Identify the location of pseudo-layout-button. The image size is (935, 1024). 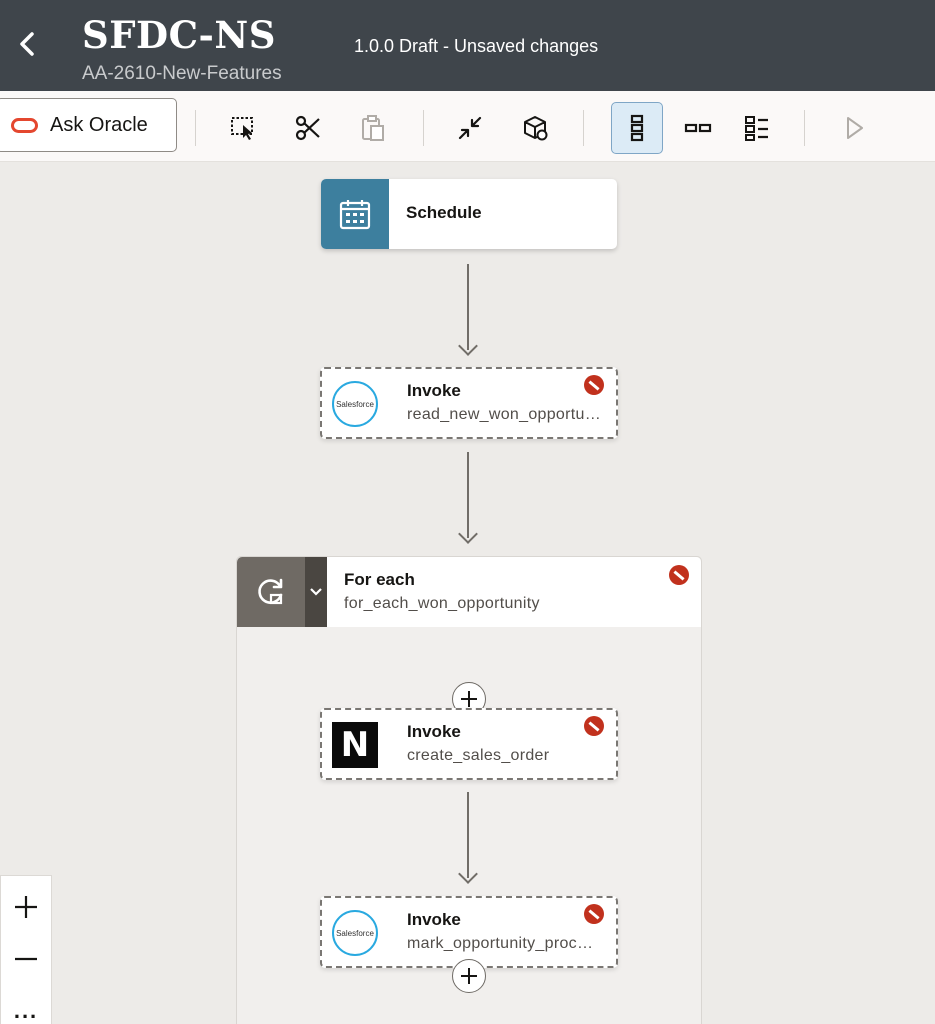
(757, 128).